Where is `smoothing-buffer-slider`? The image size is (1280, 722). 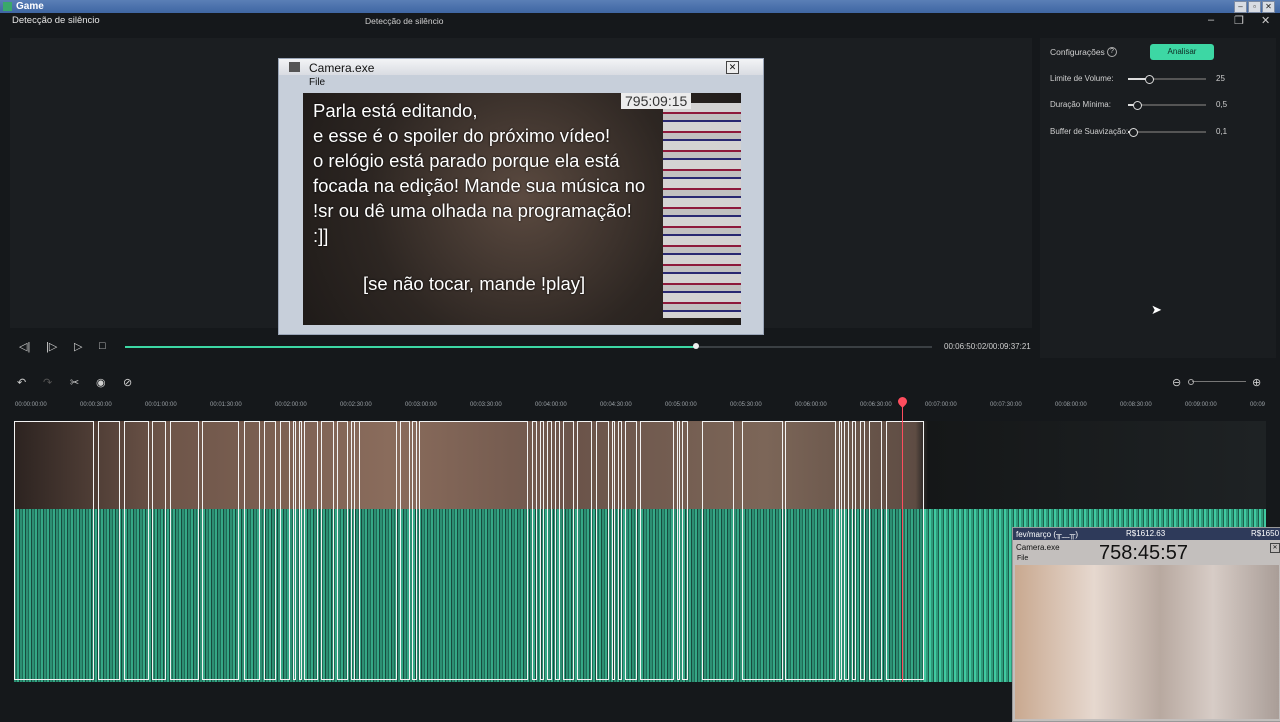
smoothing-buffer-slider is located at coordinates (1167, 132).